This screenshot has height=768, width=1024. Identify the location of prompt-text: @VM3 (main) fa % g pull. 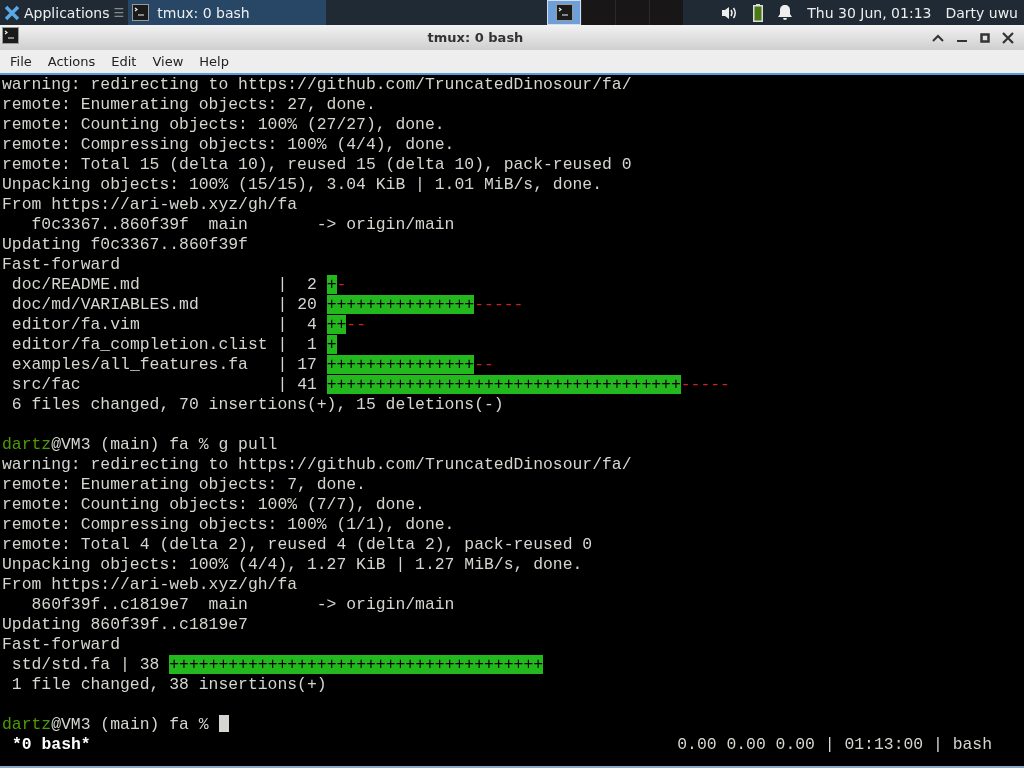
(164, 444).